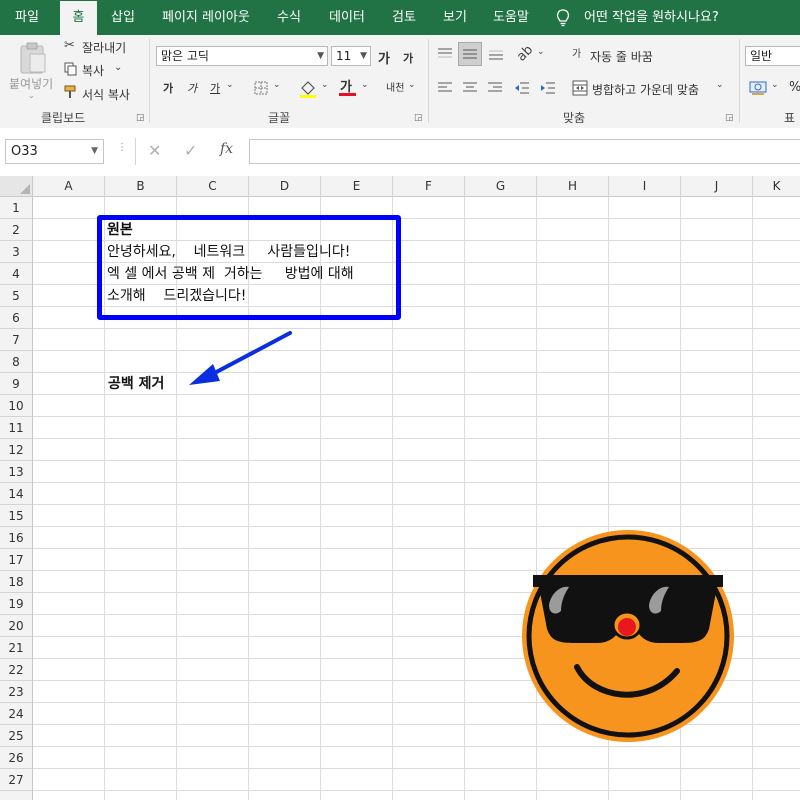  What do you see at coordinates (16, 384) in the screenshot?
I see `row-header: 9` at bounding box center [16, 384].